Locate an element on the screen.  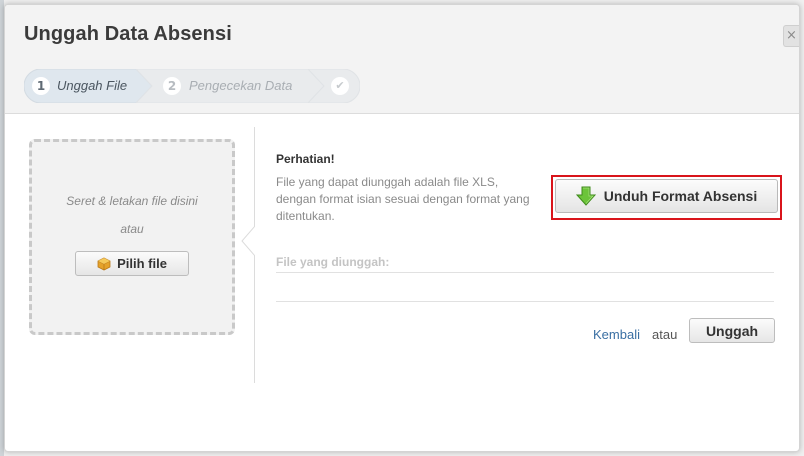
step-upload-file: 1 Unggah File is located at coordinates (89, 86).